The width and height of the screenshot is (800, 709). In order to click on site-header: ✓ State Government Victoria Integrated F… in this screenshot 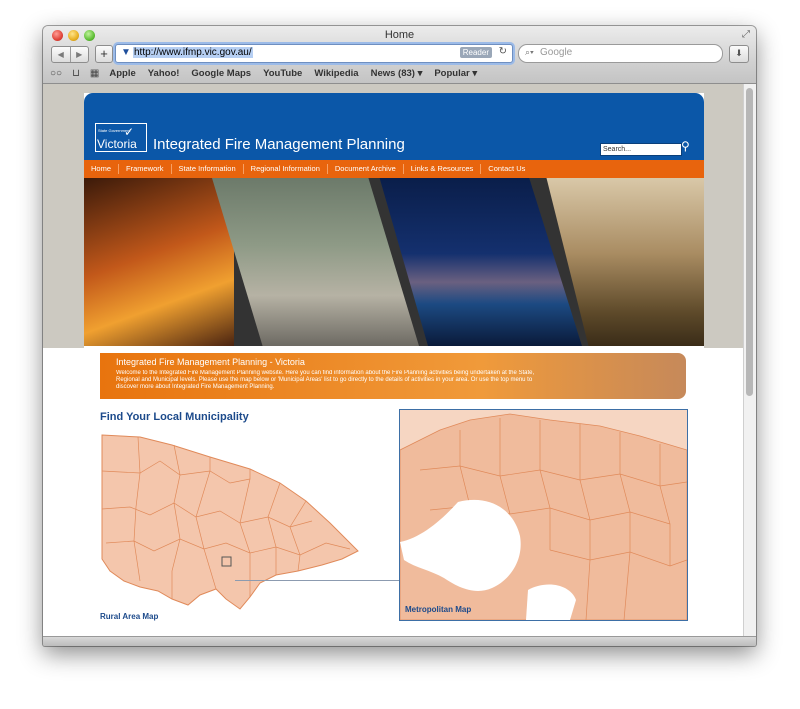, I will do `click(394, 126)`.